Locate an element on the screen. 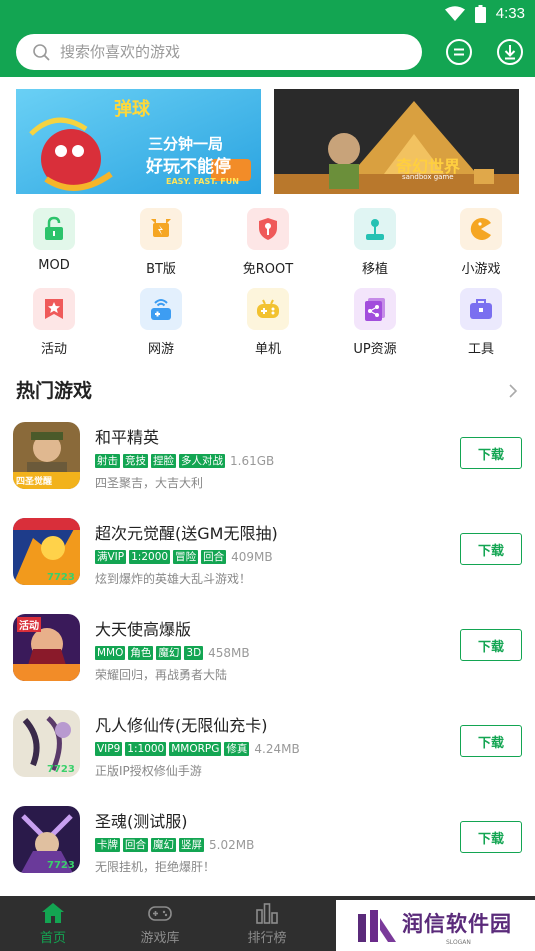 The width and height of the screenshot is (535, 951). game-meta: 卡牌 回合 魔幻 竖屏 5.02MB is located at coordinates (174, 845).